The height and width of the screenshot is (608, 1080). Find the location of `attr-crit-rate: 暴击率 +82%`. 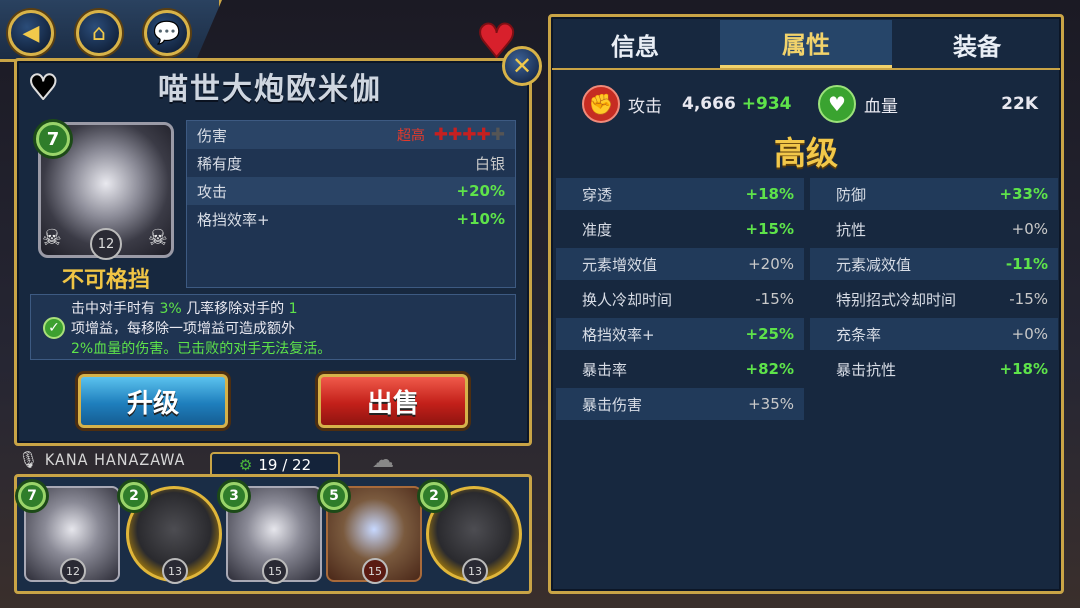

attr-crit-rate: 暴击率 +82% is located at coordinates (688, 369).